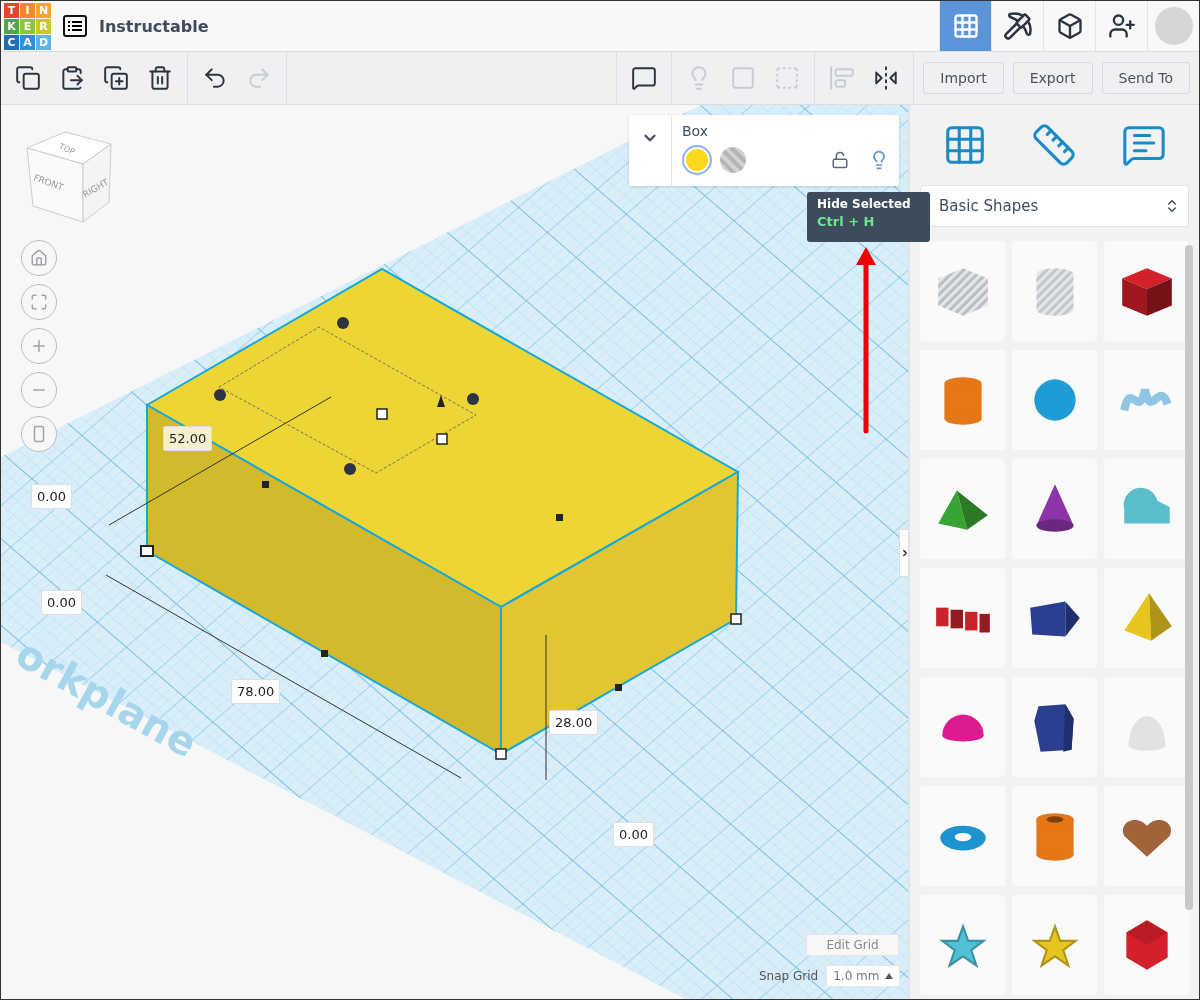 The height and width of the screenshot is (1000, 1200). Describe the element at coordinates (864, 204) in the screenshot. I see `tooltip-title: Hide Selected` at that location.